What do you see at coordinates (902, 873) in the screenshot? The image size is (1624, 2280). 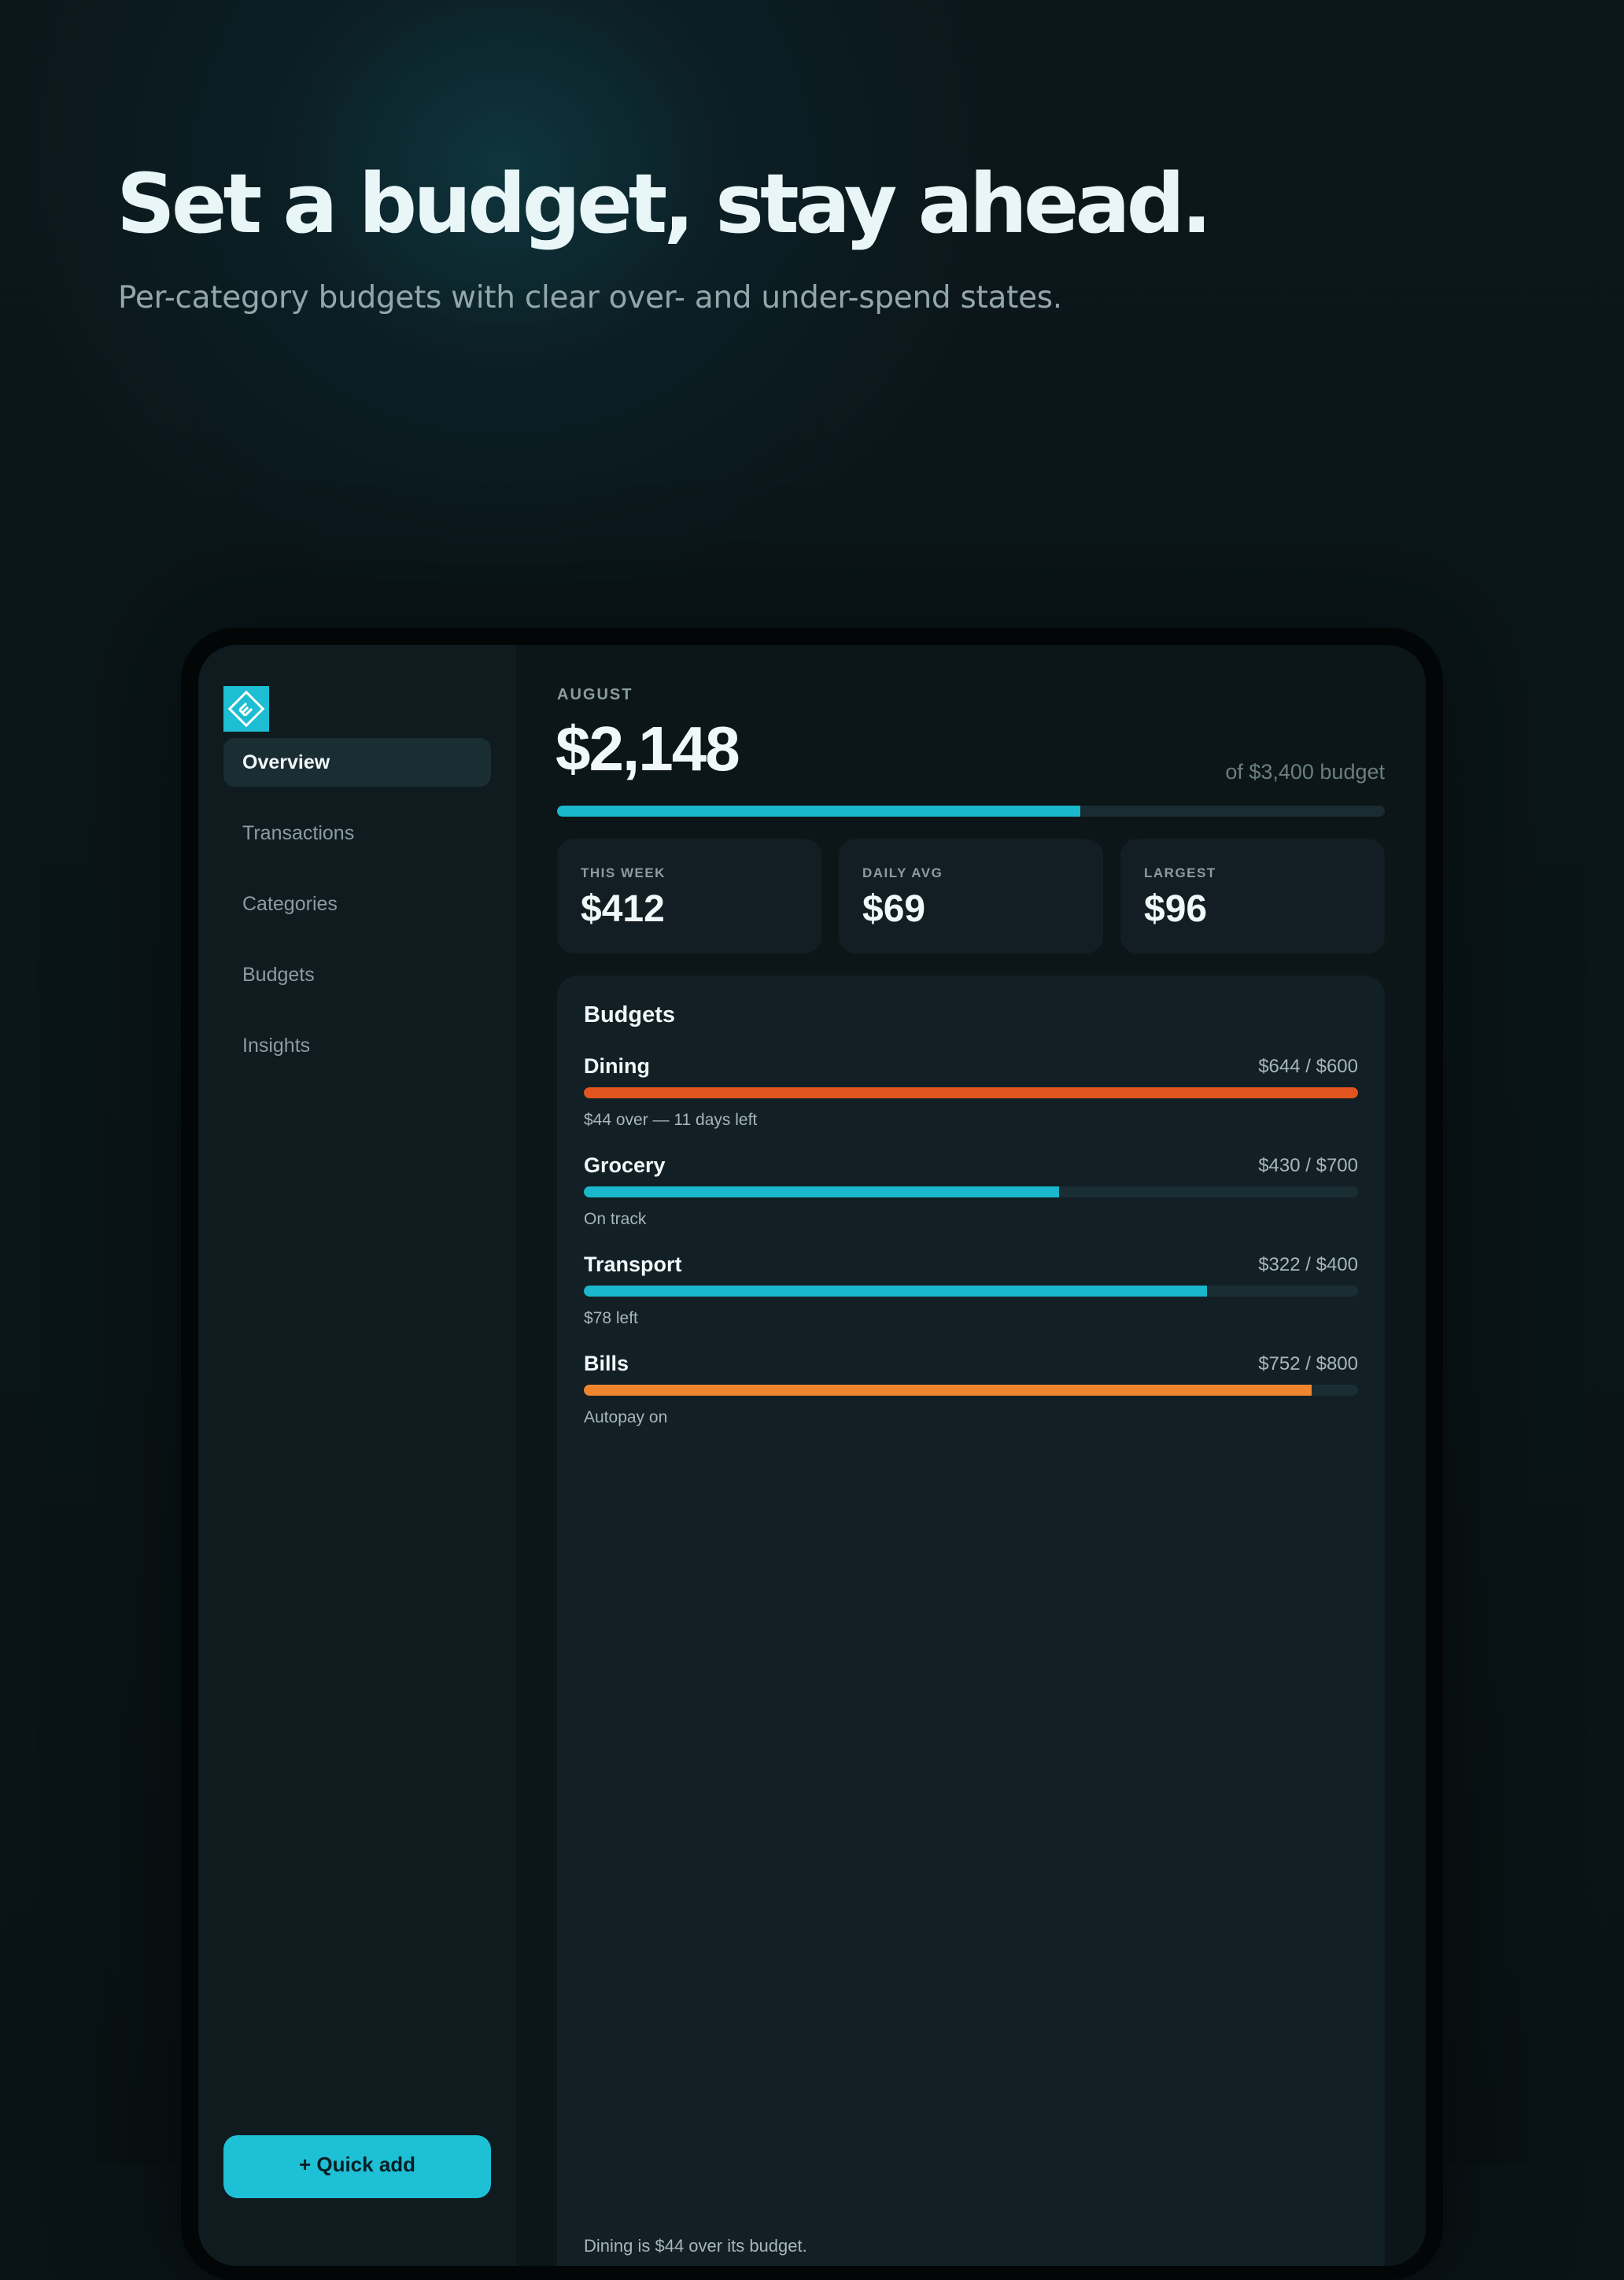 I see `stat-label: DAILY AVG` at bounding box center [902, 873].